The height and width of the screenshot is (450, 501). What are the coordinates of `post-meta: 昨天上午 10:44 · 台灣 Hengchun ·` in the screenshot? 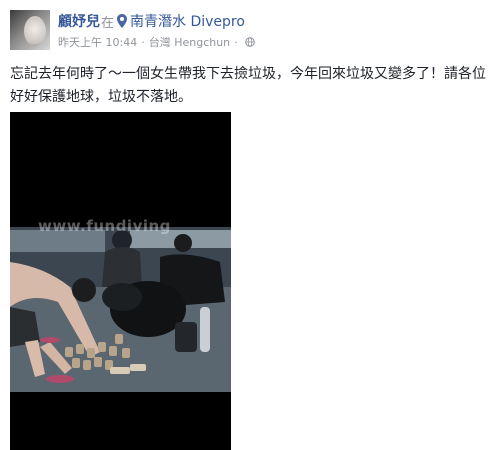 It's located at (156, 42).